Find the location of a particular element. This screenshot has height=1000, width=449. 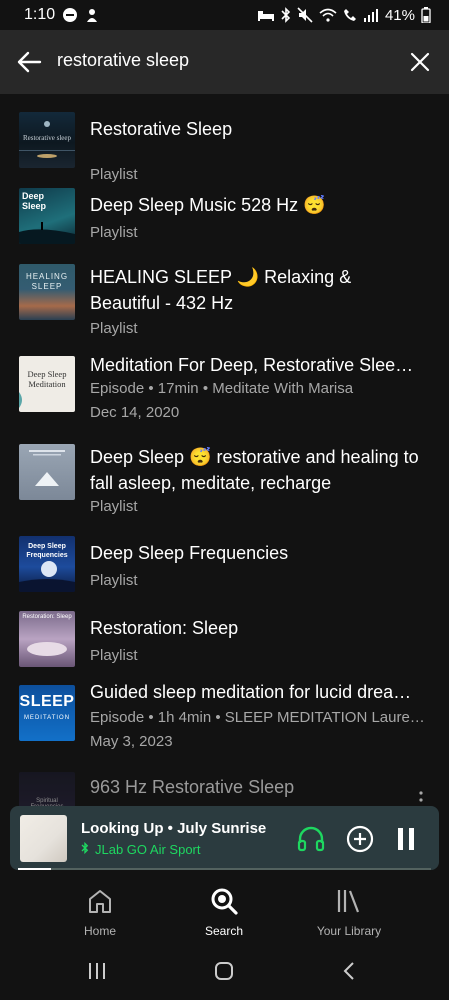

close-icon is located at coordinates (420, 62).